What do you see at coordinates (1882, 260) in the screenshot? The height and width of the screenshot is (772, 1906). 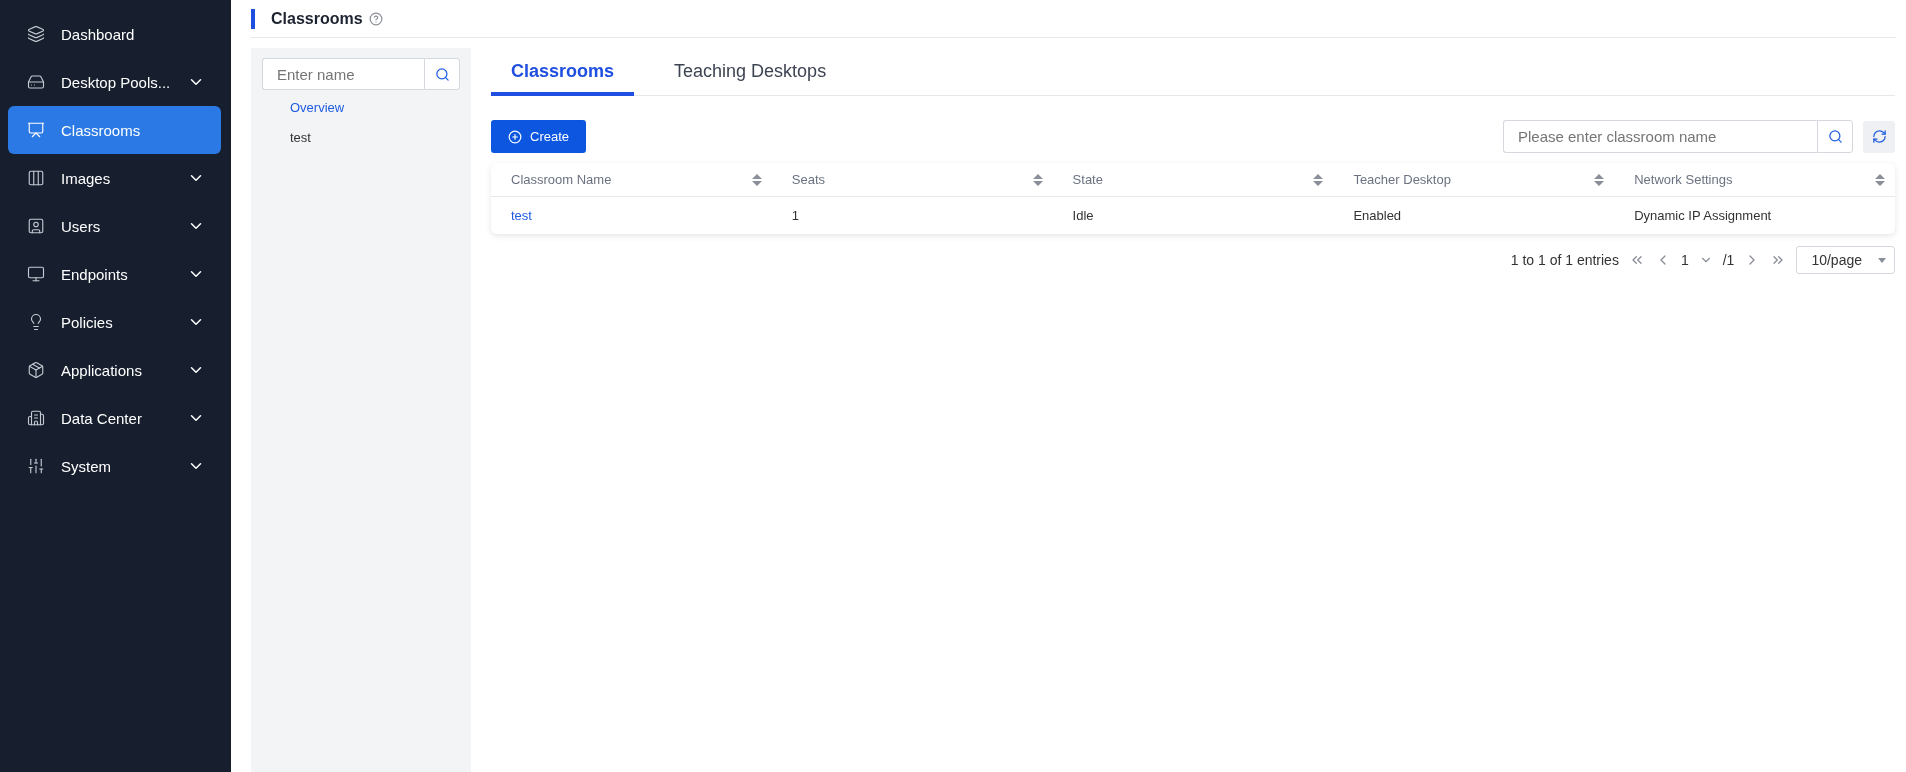 I see `caret-icon` at bounding box center [1882, 260].